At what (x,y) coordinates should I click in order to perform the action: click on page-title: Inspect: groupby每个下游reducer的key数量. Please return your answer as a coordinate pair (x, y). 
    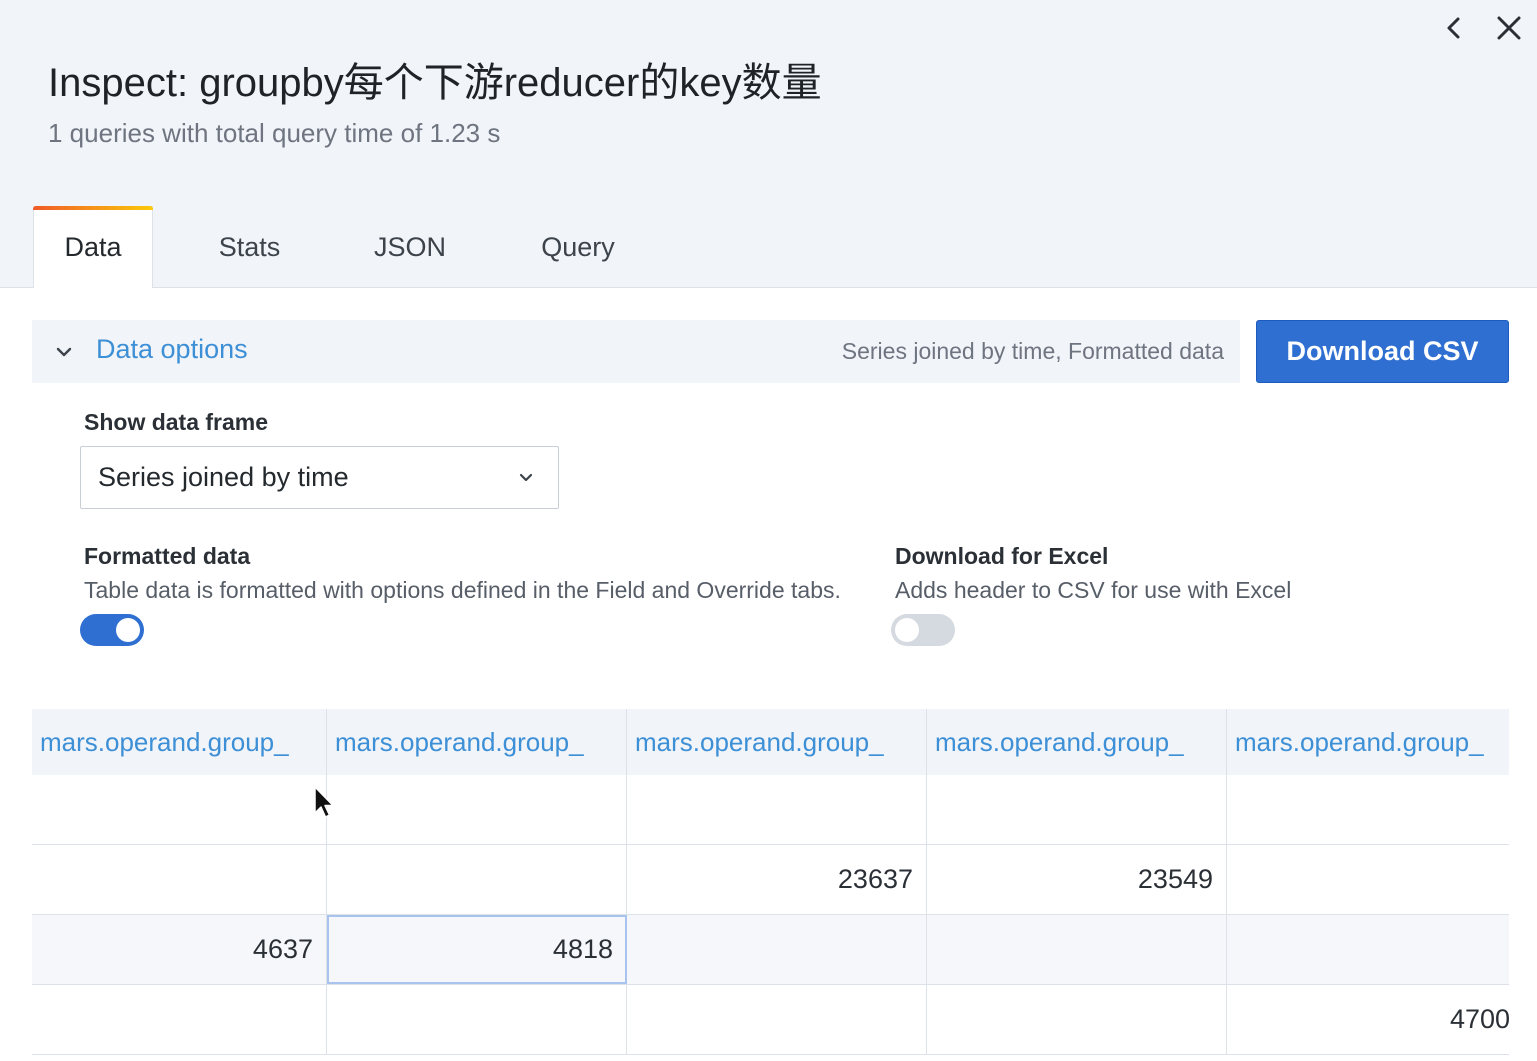
    Looking at the image, I should click on (435, 83).